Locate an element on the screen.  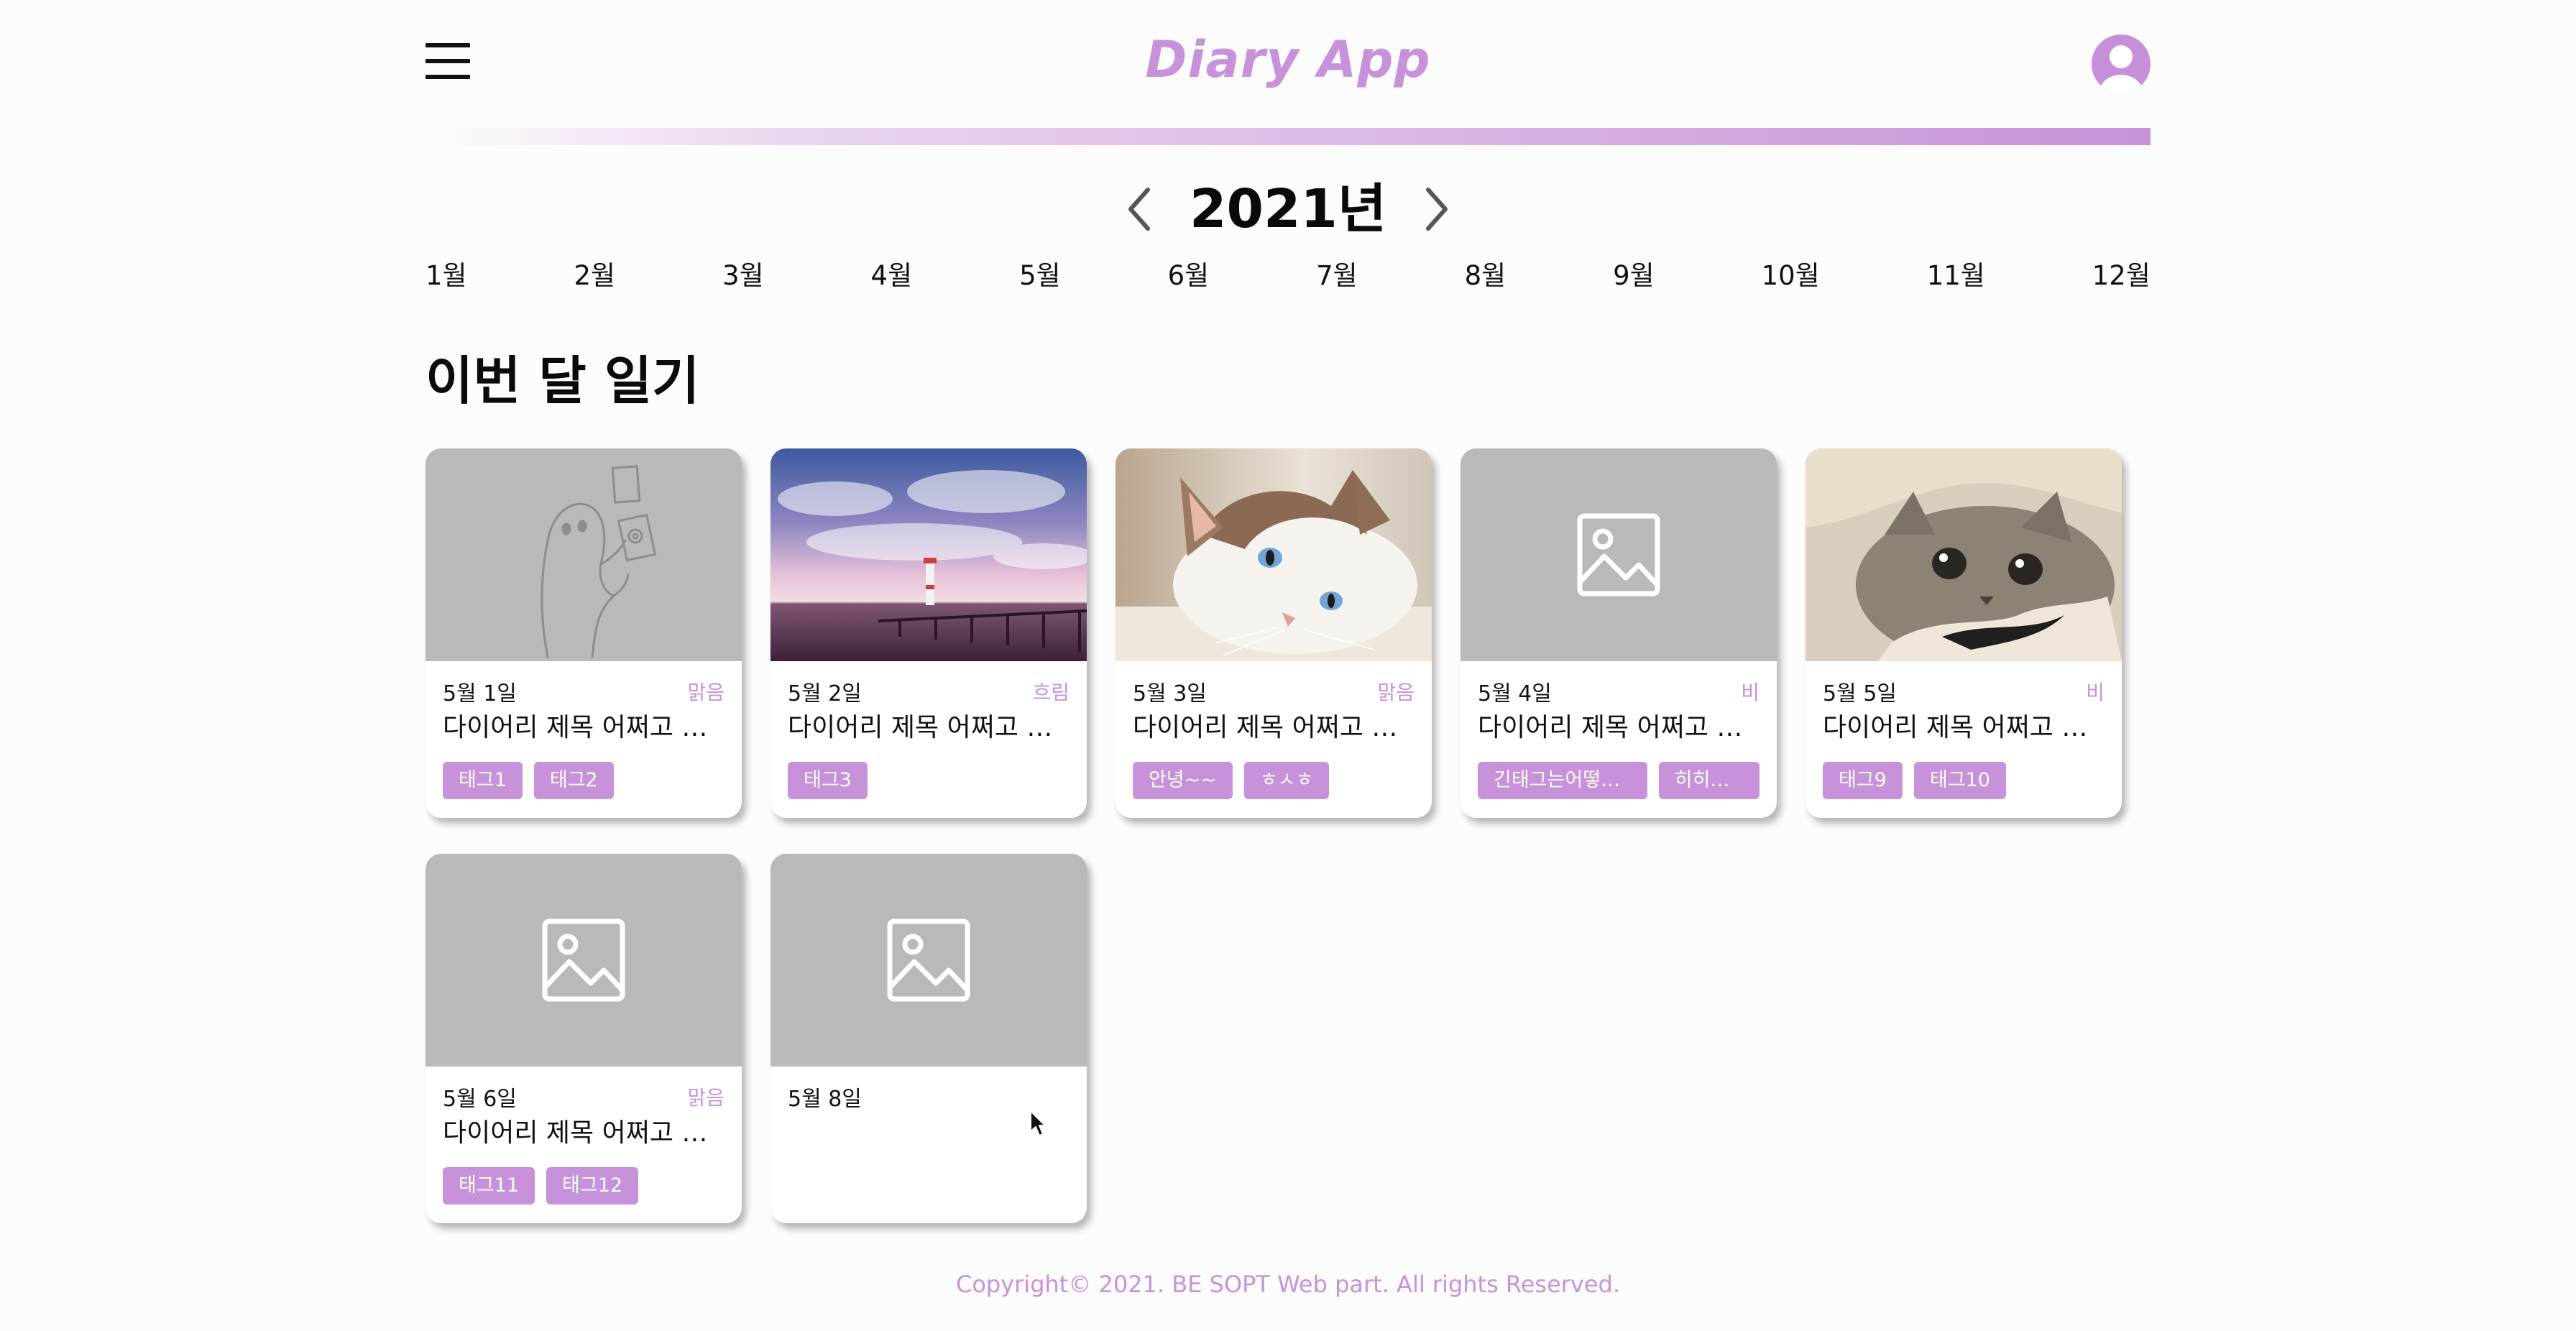
month-tab-5: 5월 is located at coordinates (1040, 276).